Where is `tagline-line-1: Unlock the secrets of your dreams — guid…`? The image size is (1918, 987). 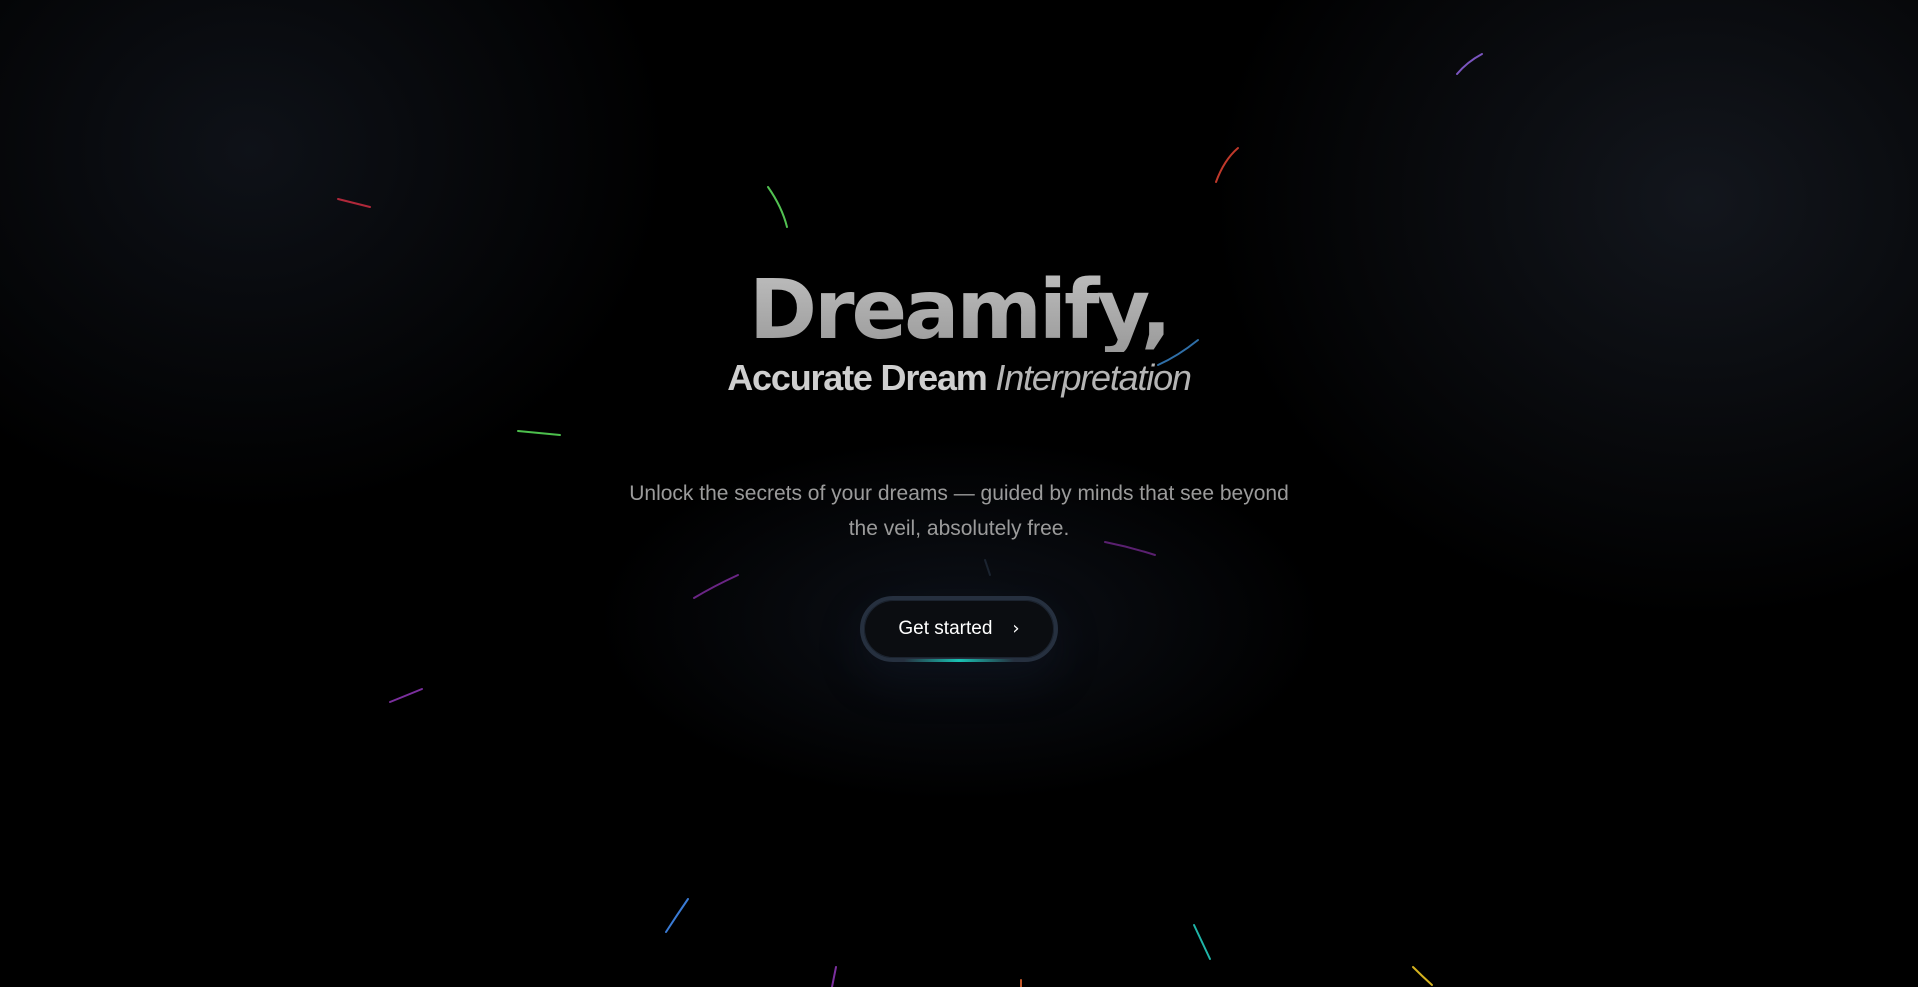 tagline-line-1: Unlock the secrets of your dreams — guid… is located at coordinates (959, 493).